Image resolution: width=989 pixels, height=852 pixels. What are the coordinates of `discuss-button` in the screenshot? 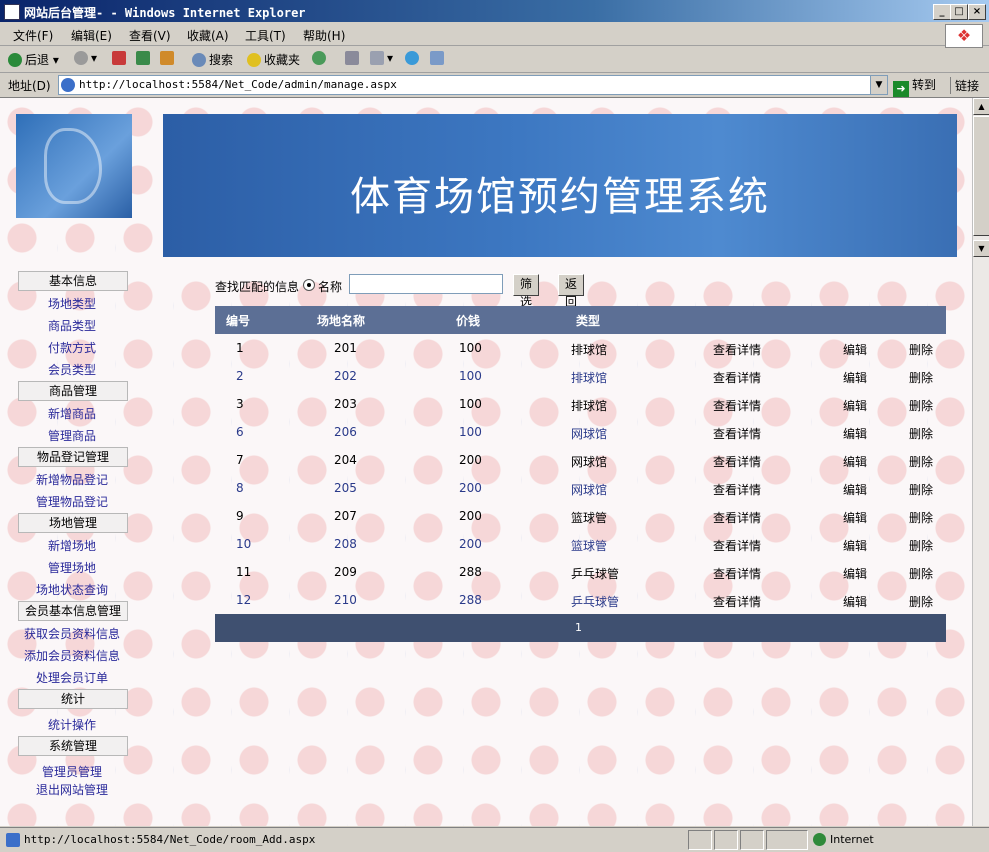 It's located at (438, 58).